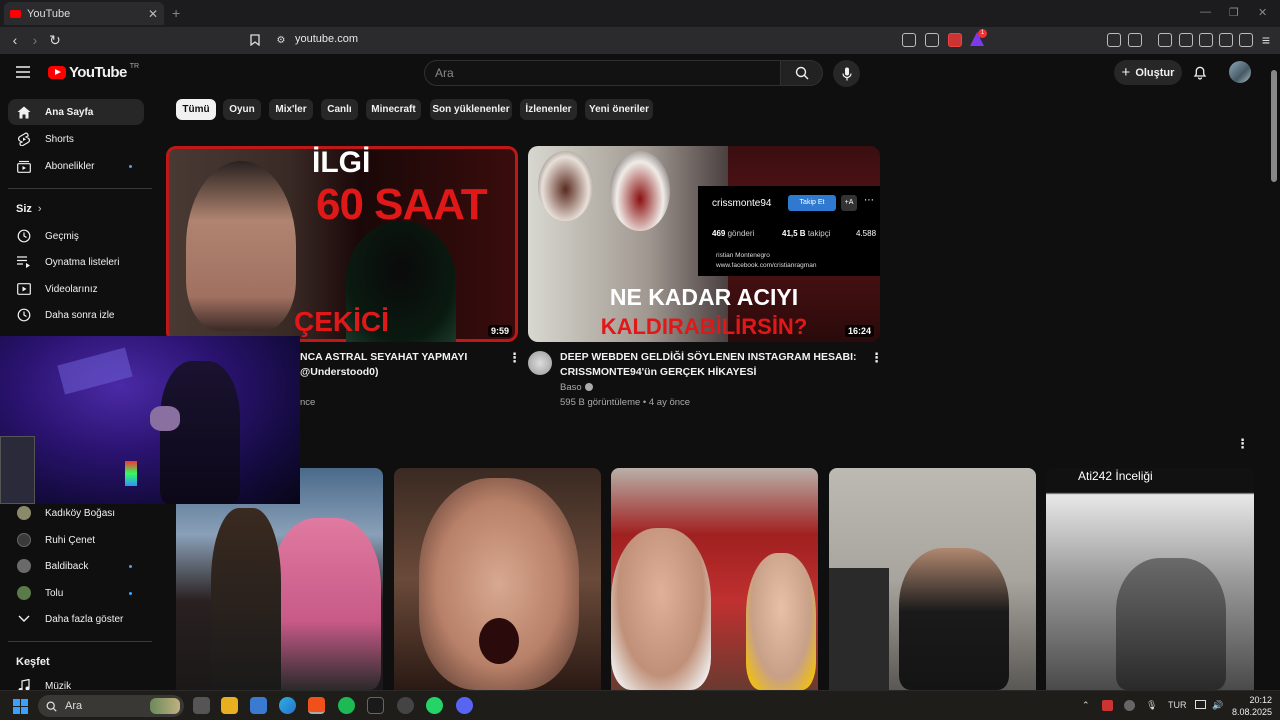  Describe the element at coordinates (1234, 12) in the screenshot. I see `maximize-icon: ❐` at that location.